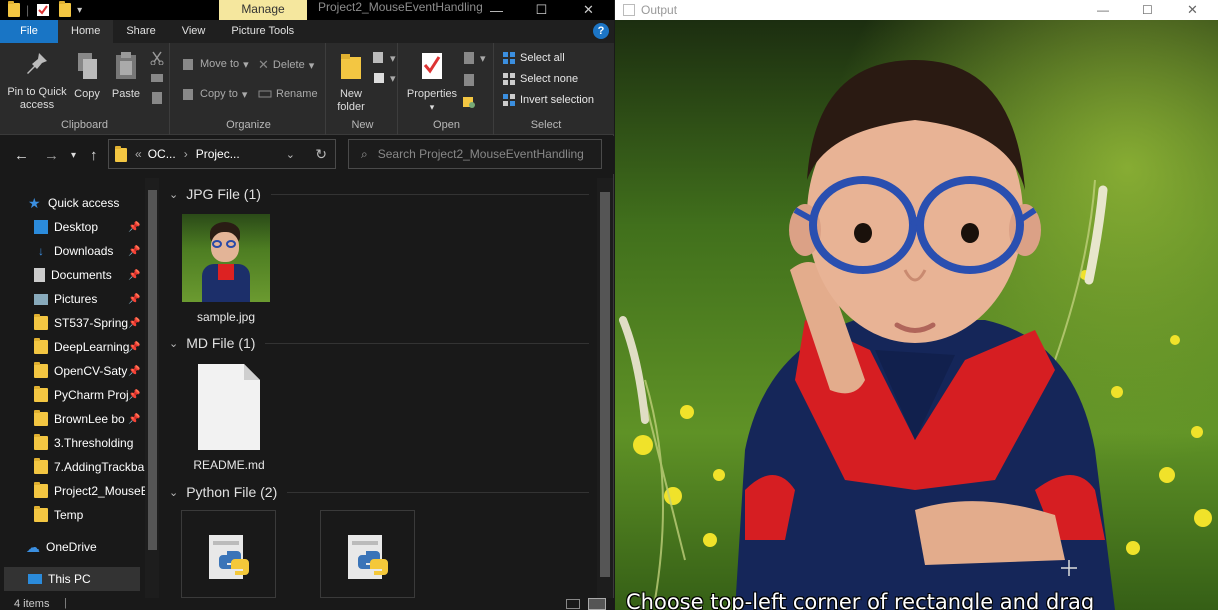  Describe the element at coordinates (185, 154) in the screenshot. I see `chevron-right-icon: ›` at that location.